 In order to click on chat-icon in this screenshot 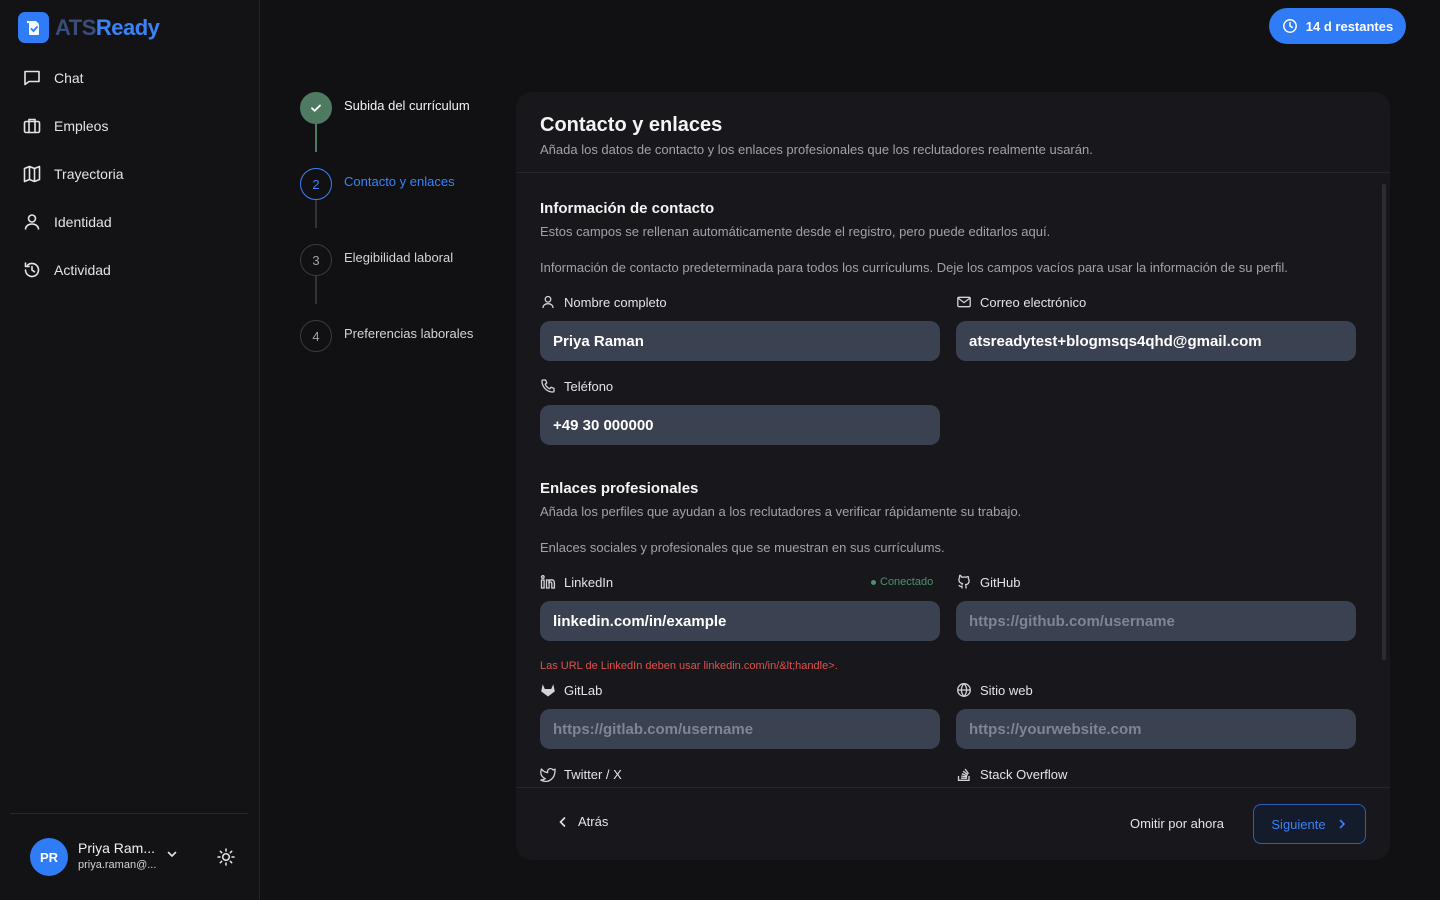, I will do `click(32, 78)`.